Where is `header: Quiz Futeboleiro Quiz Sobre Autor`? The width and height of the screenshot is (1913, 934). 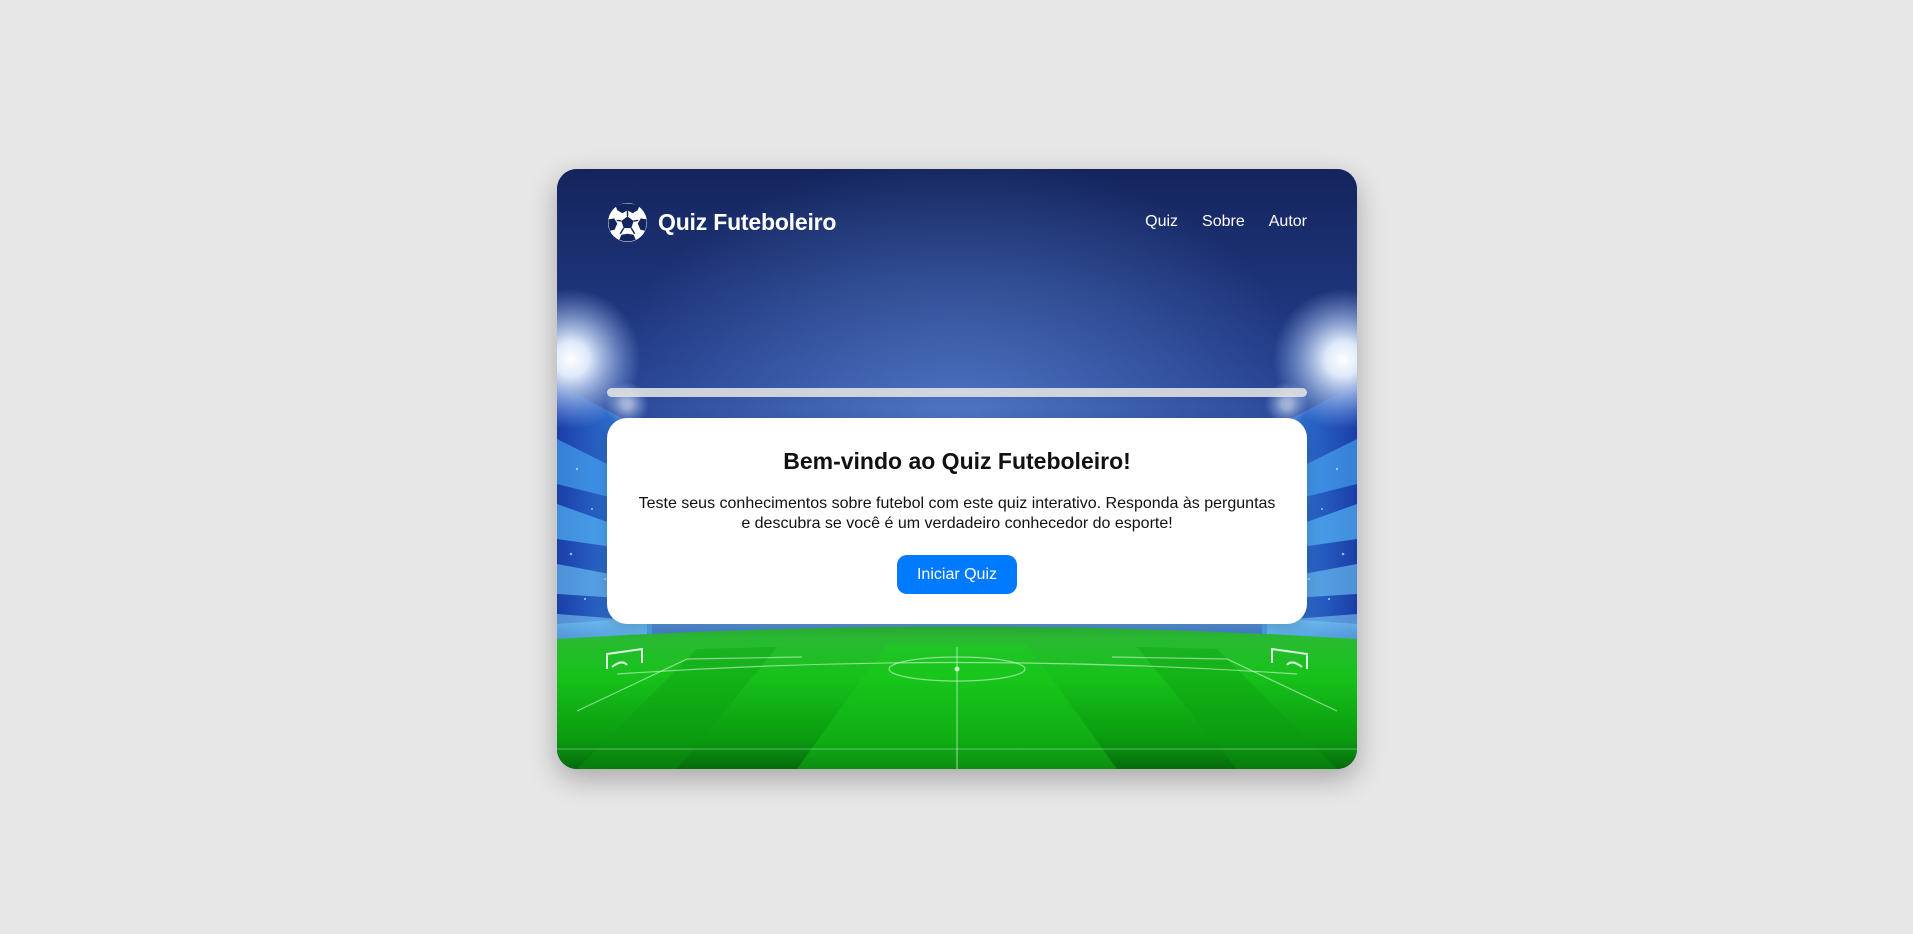
header: Quiz Futeboleiro Quiz Sobre Autor is located at coordinates (957, 222).